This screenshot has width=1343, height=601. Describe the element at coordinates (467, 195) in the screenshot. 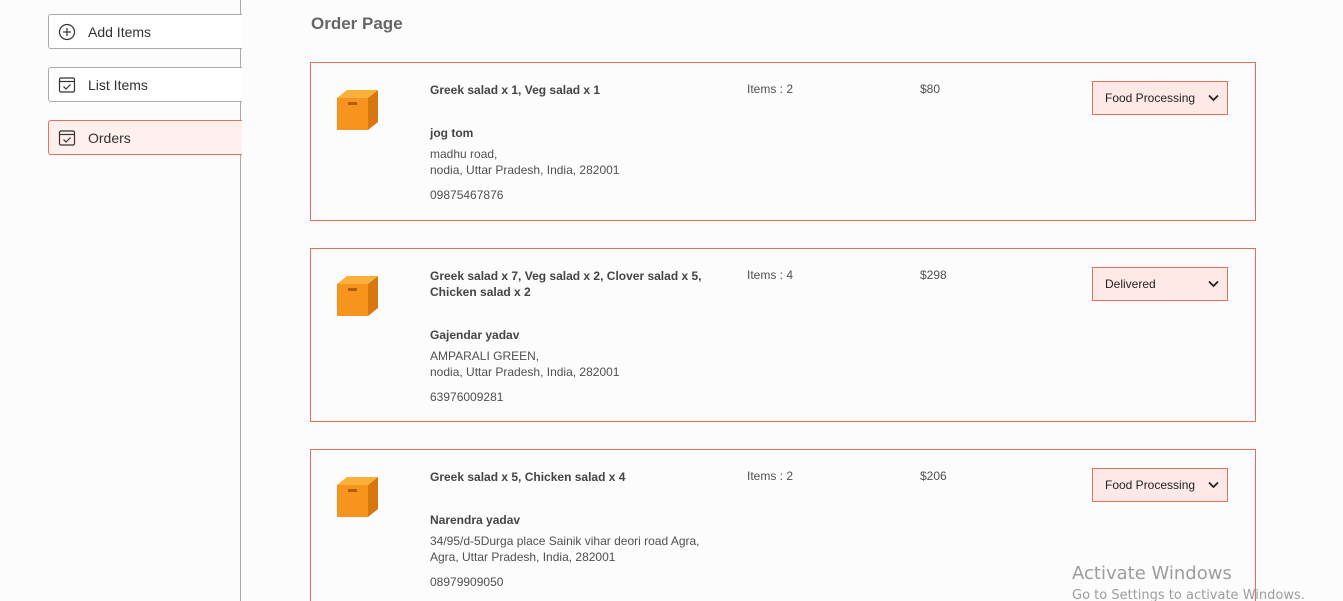

I see `customer-phone: 09875467876` at that location.